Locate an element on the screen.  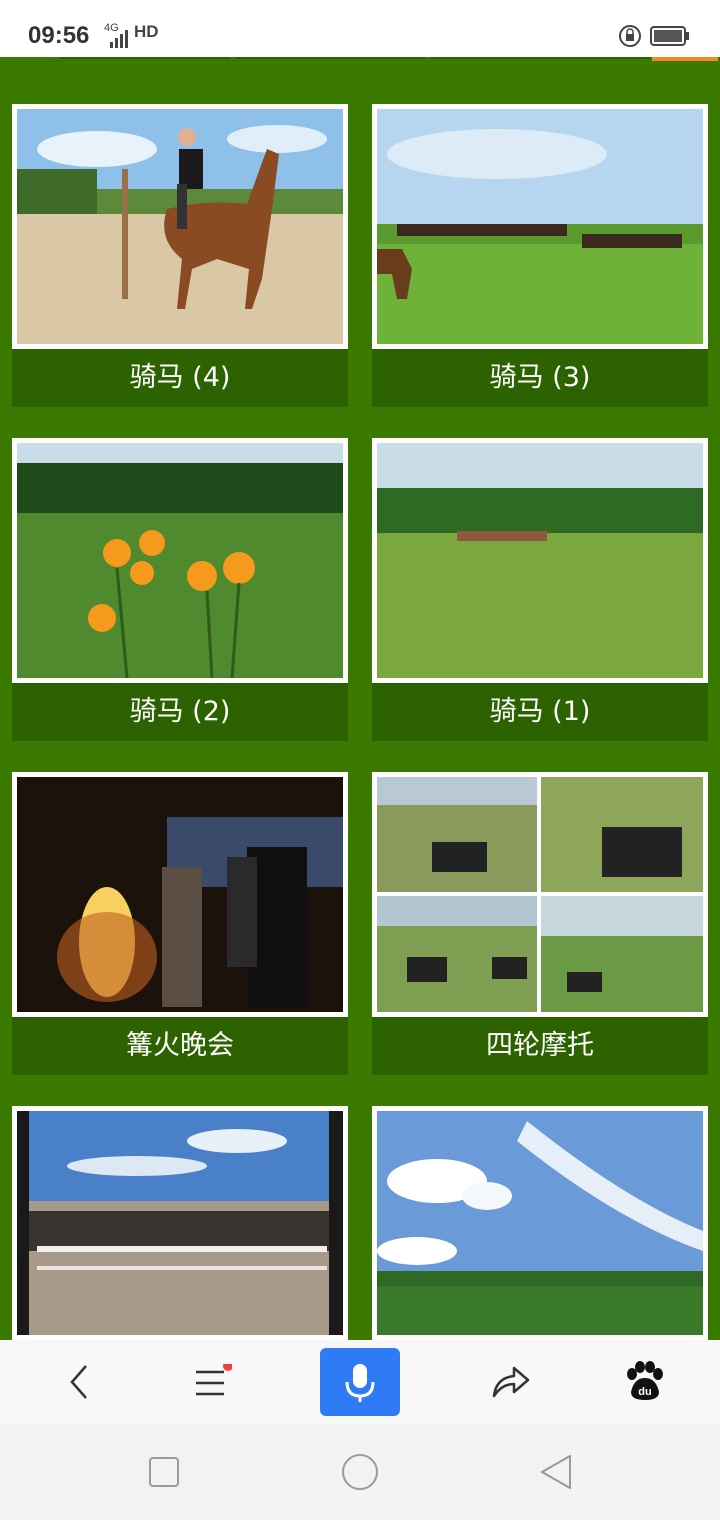
voice-search-button is located at coordinates (360, 1382).